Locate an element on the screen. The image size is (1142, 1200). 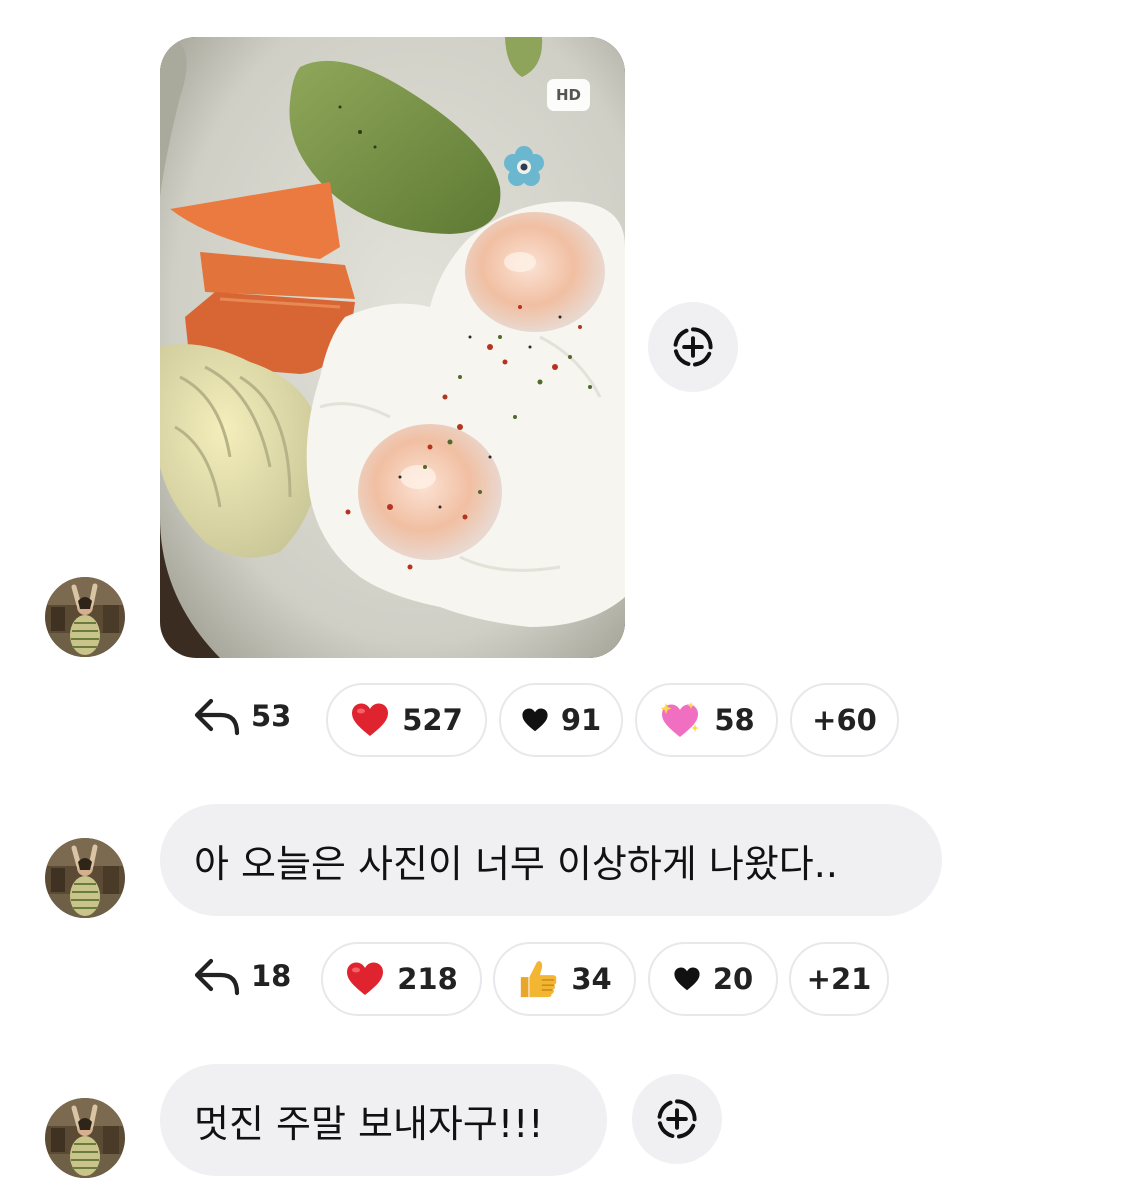
reaction-count: 218 is located at coordinates (427, 979).